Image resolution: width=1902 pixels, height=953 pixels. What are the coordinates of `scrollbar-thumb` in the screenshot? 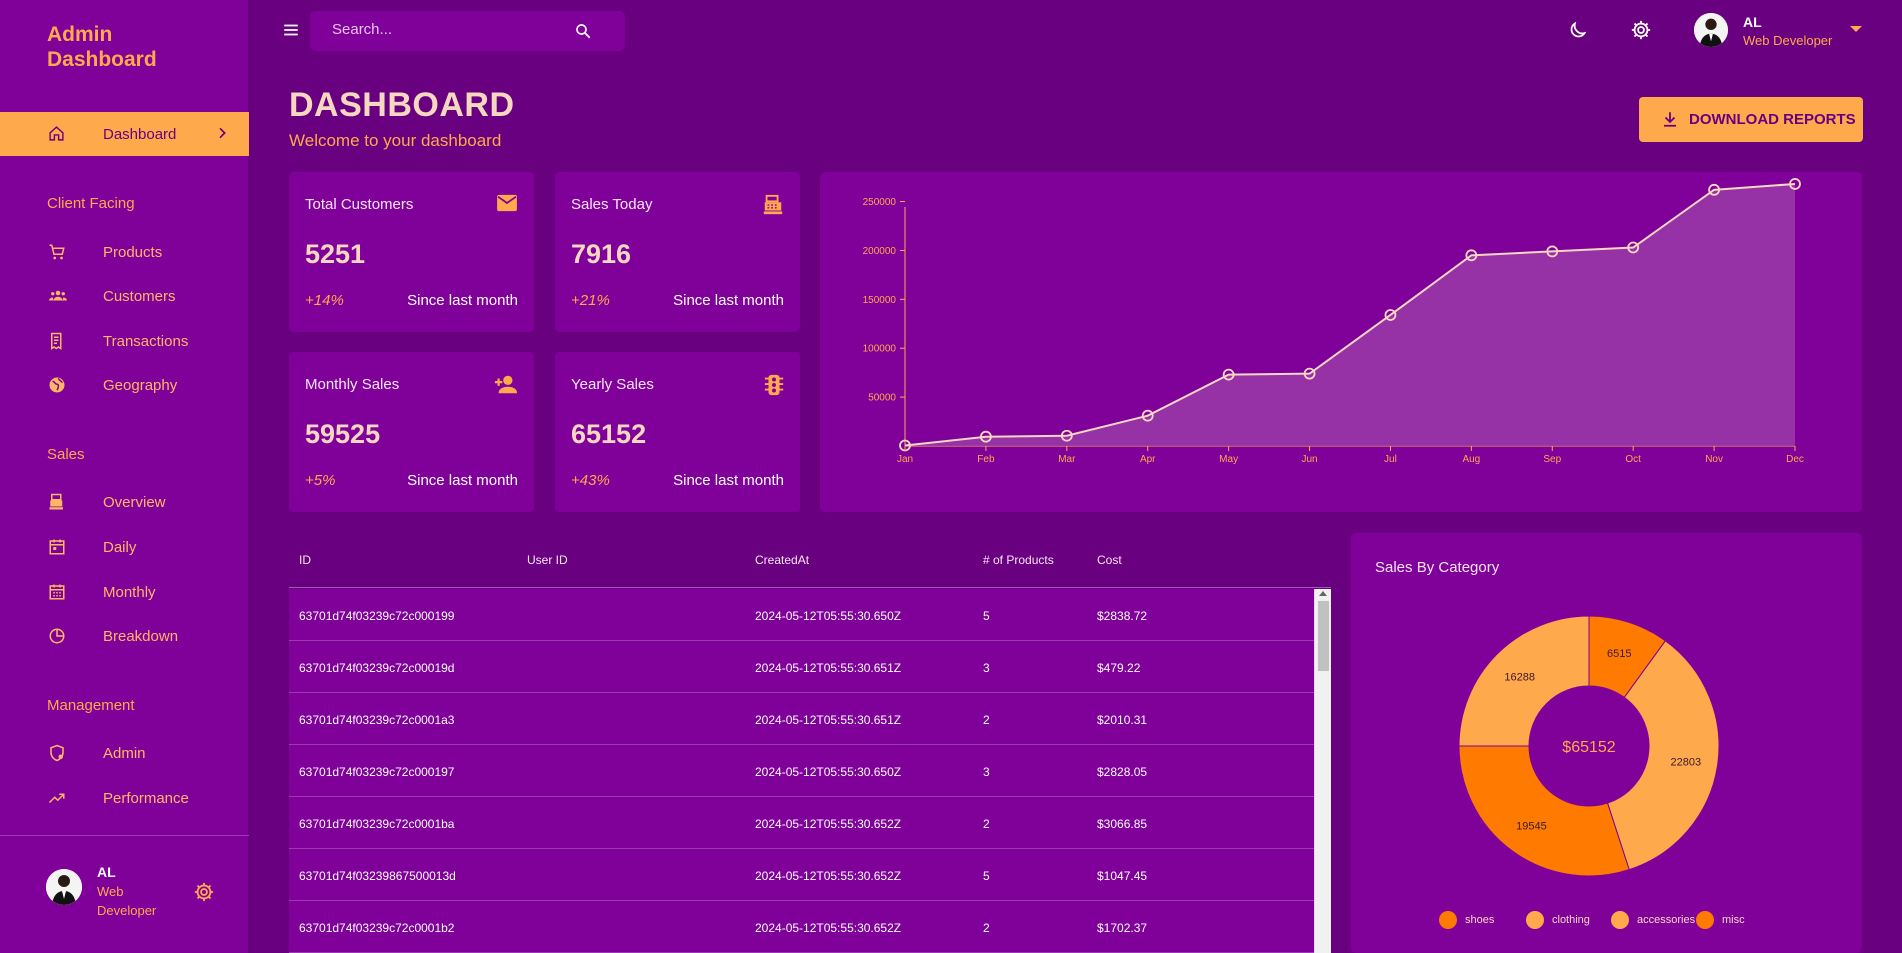 It's located at (1323, 636).